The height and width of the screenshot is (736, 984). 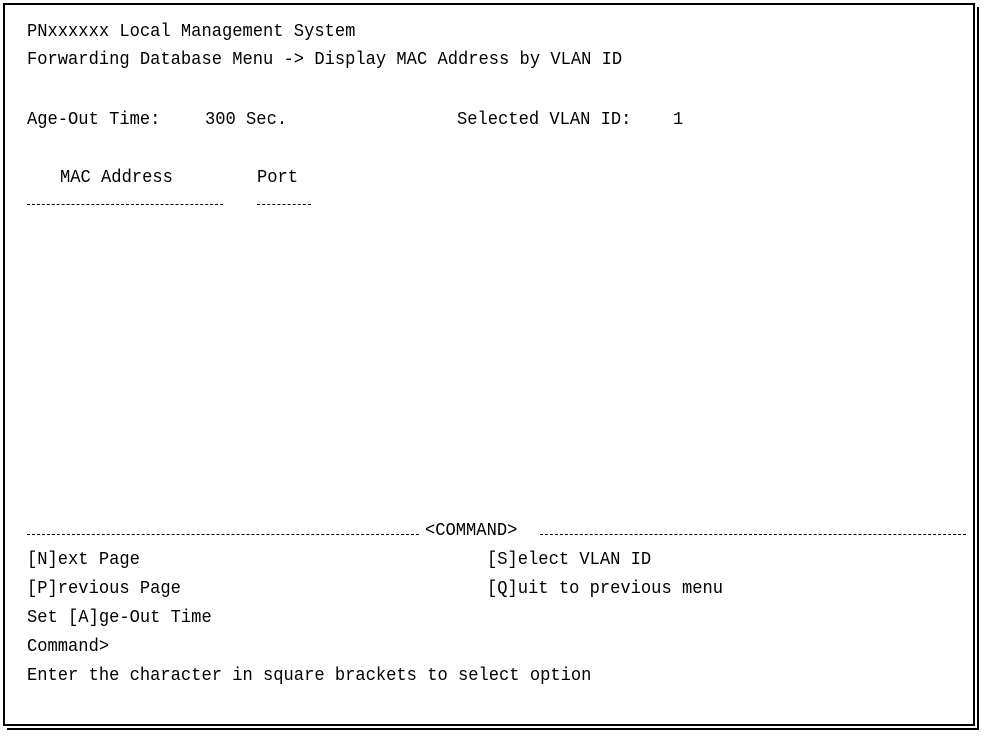 I want to click on command-section-title: <COMMAND>, so click(x=471, y=531).